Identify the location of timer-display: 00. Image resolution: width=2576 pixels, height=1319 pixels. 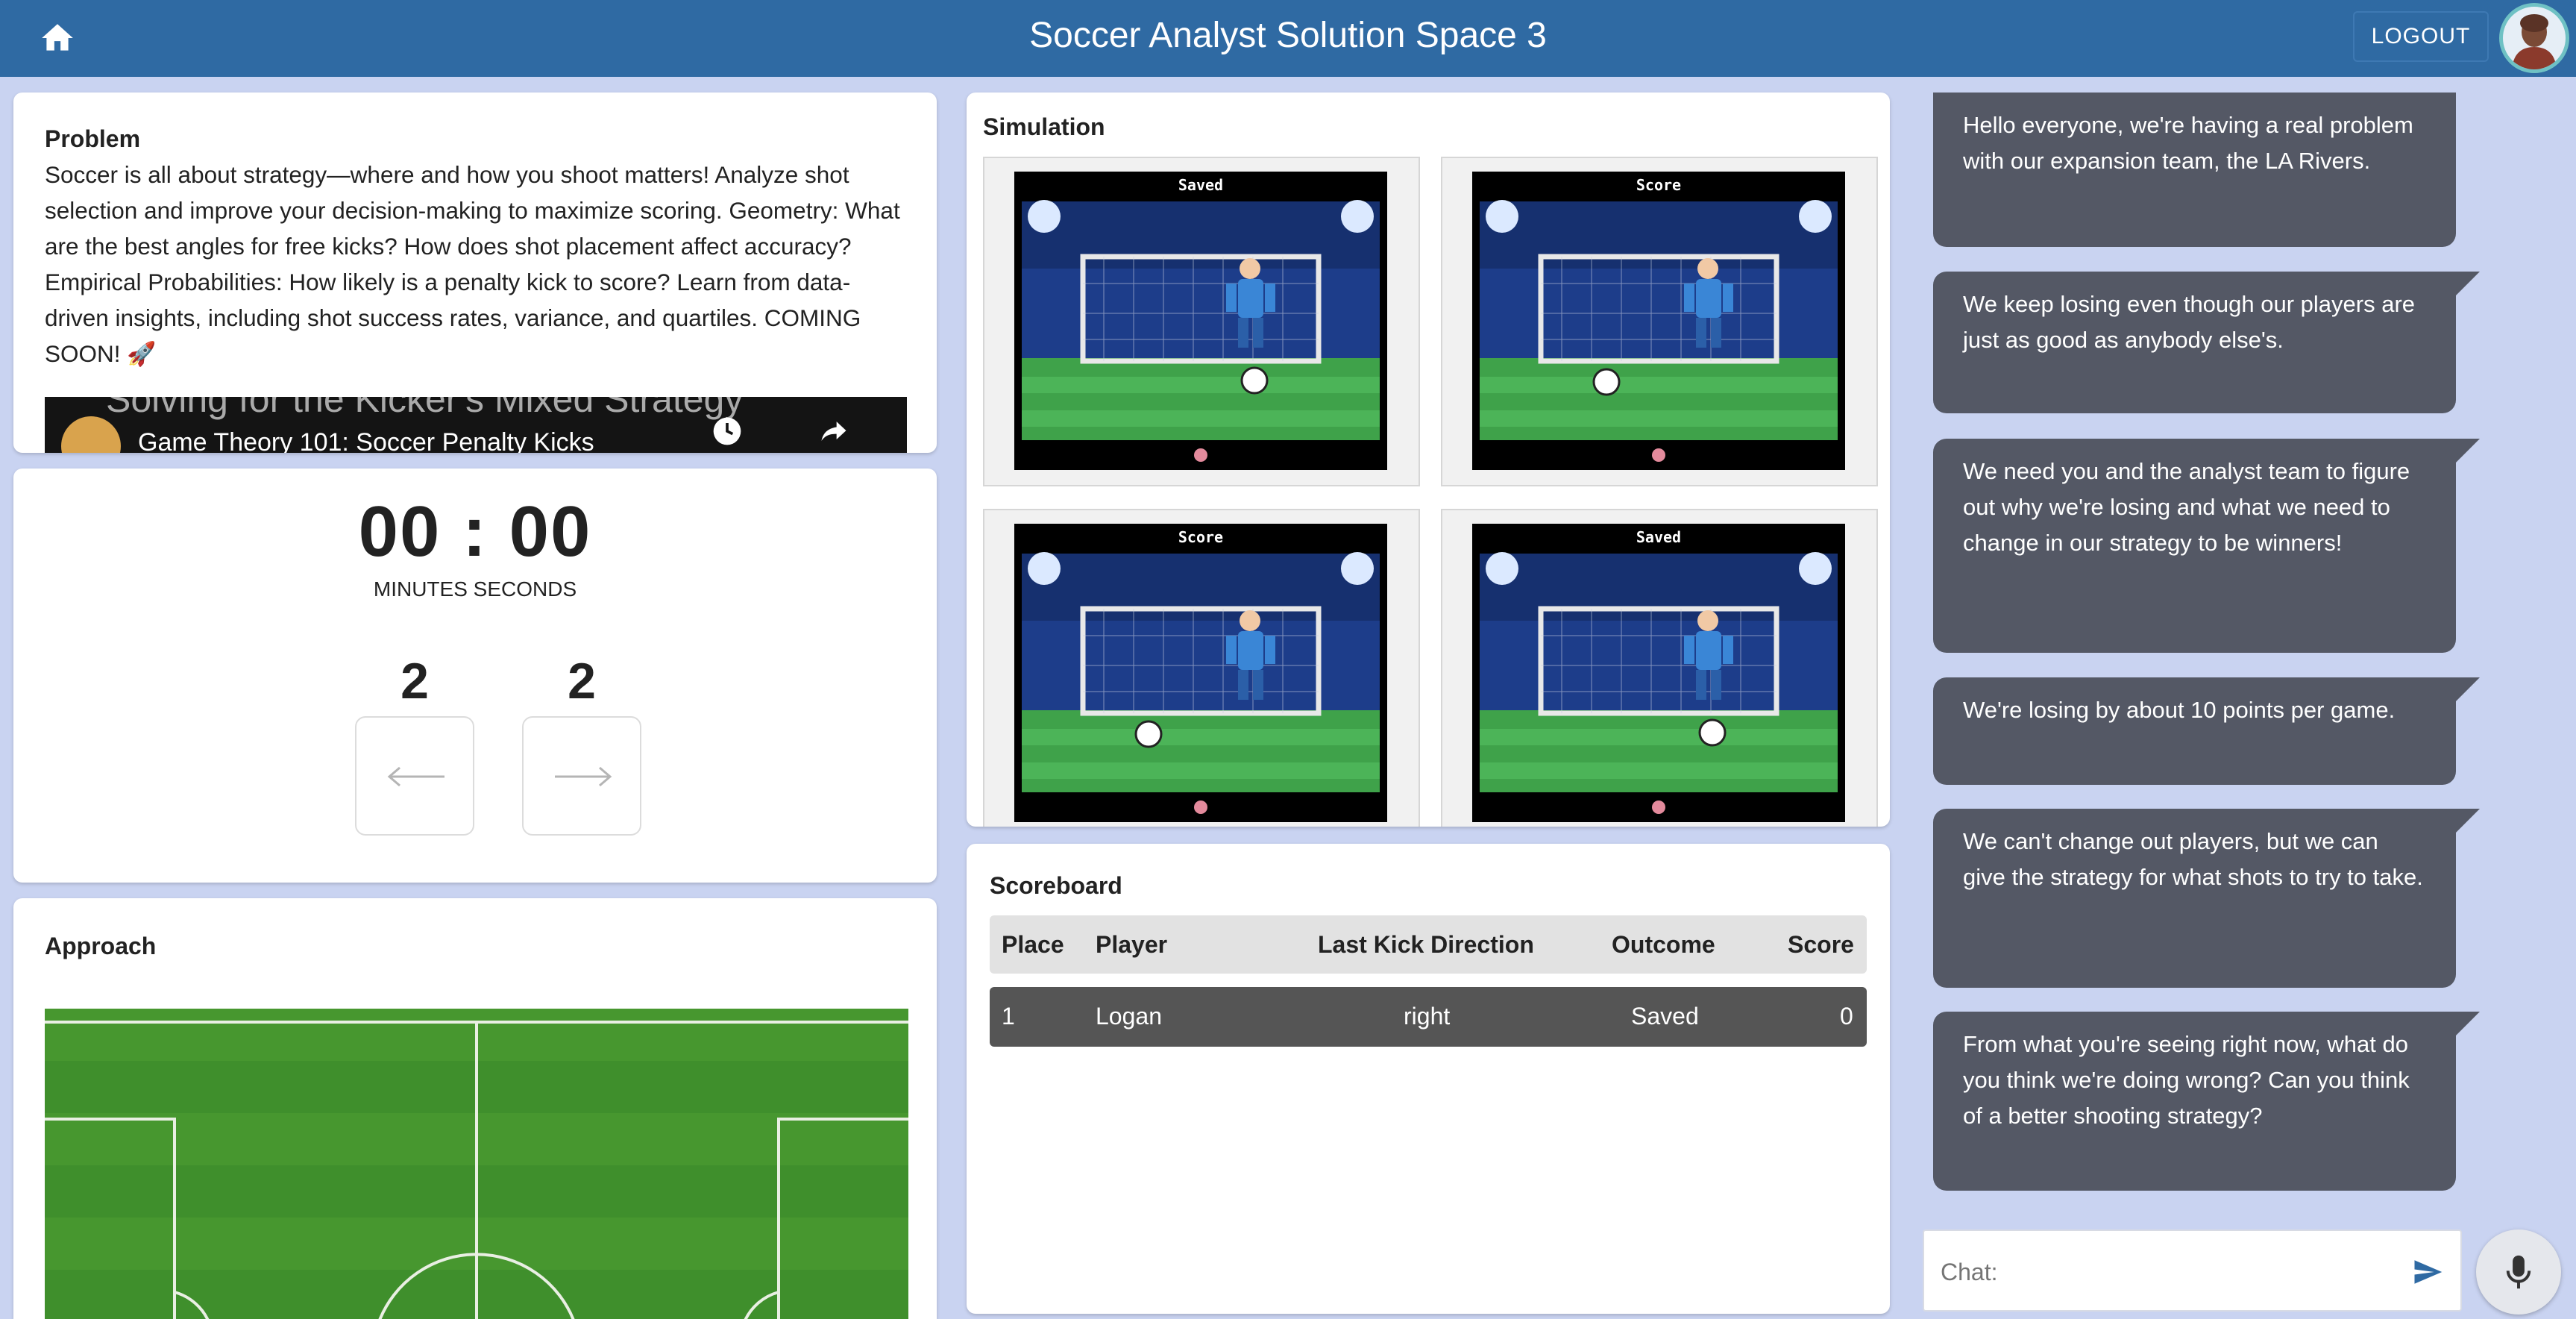
(475, 532).